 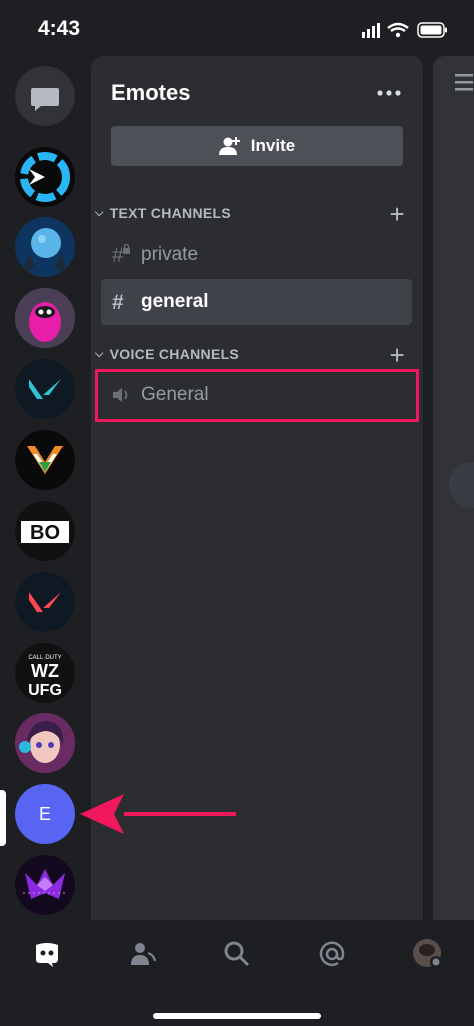 What do you see at coordinates (256, 255) in the screenshot?
I see `channel-private: # private` at bounding box center [256, 255].